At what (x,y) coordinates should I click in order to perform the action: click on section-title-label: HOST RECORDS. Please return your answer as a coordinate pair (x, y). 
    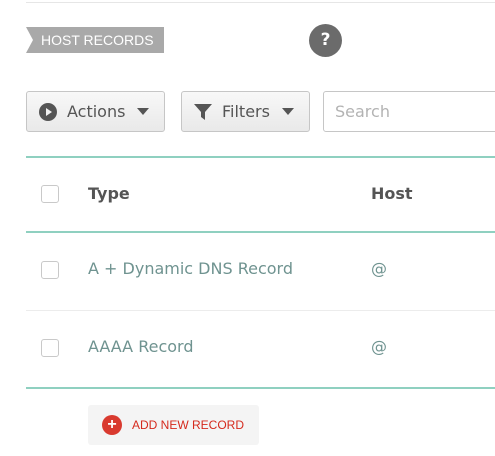
    Looking at the image, I should click on (97, 40).